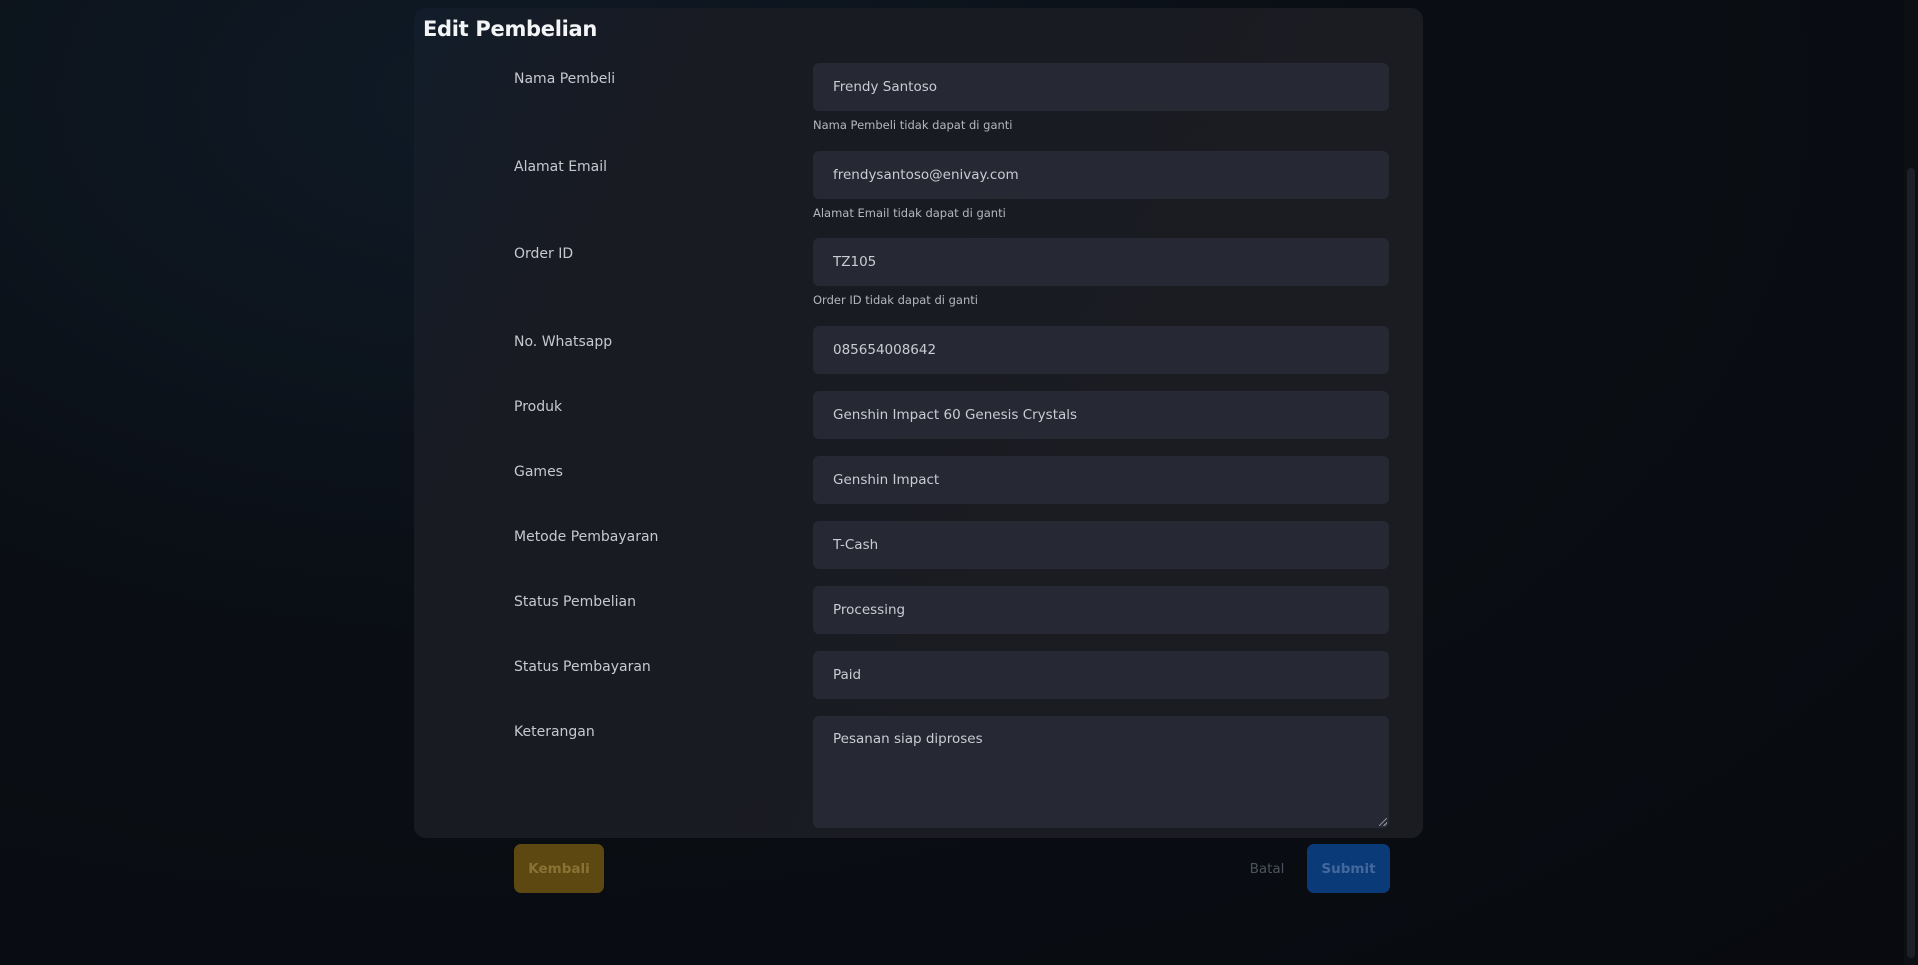 This screenshot has width=1918, height=965. What do you see at coordinates (554, 732) in the screenshot?
I see `notes-label: Keterangan` at bounding box center [554, 732].